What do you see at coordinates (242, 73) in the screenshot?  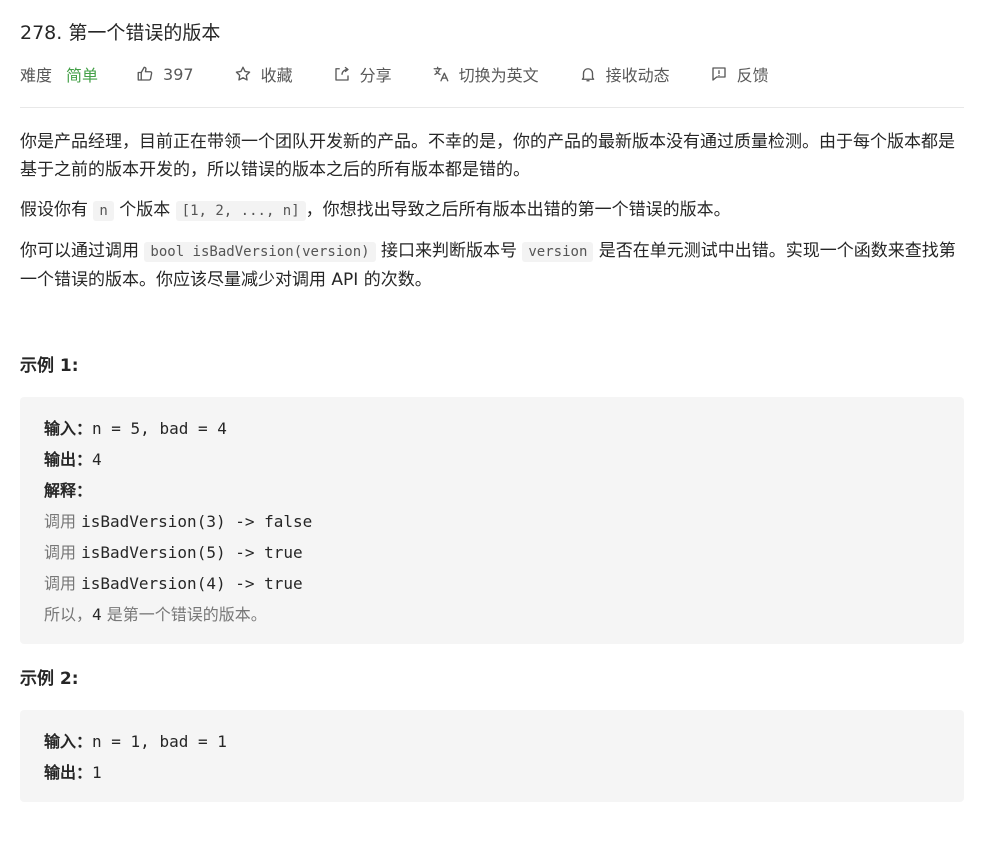 I see `star-icon` at bounding box center [242, 73].